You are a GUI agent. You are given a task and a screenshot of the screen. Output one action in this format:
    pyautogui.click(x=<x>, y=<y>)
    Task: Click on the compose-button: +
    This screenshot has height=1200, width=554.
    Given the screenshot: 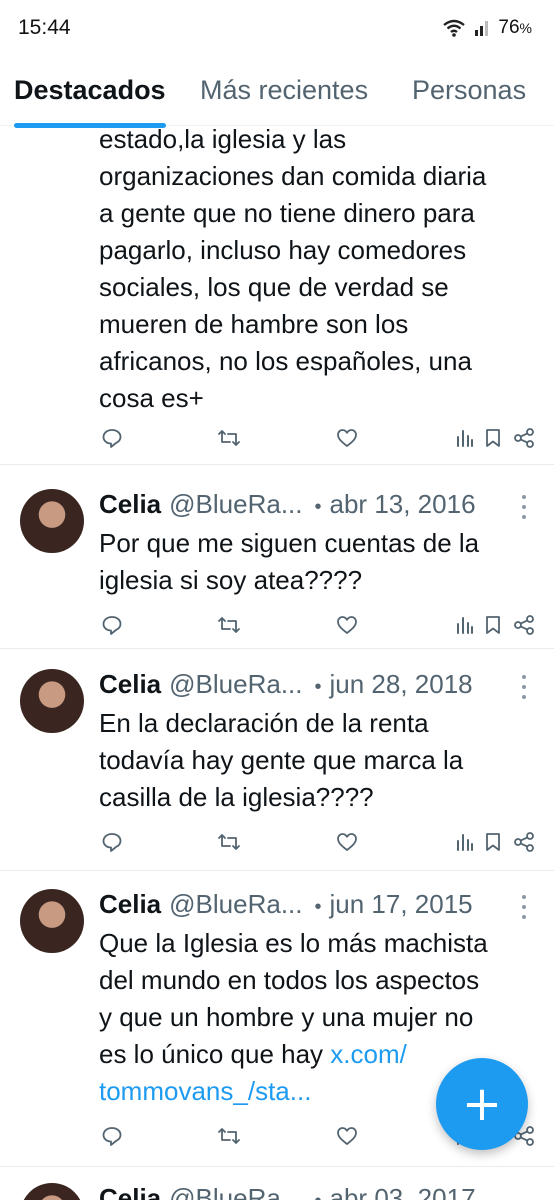 What is the action you would take?
    pyautogui.click(x=482, y=1104)
    